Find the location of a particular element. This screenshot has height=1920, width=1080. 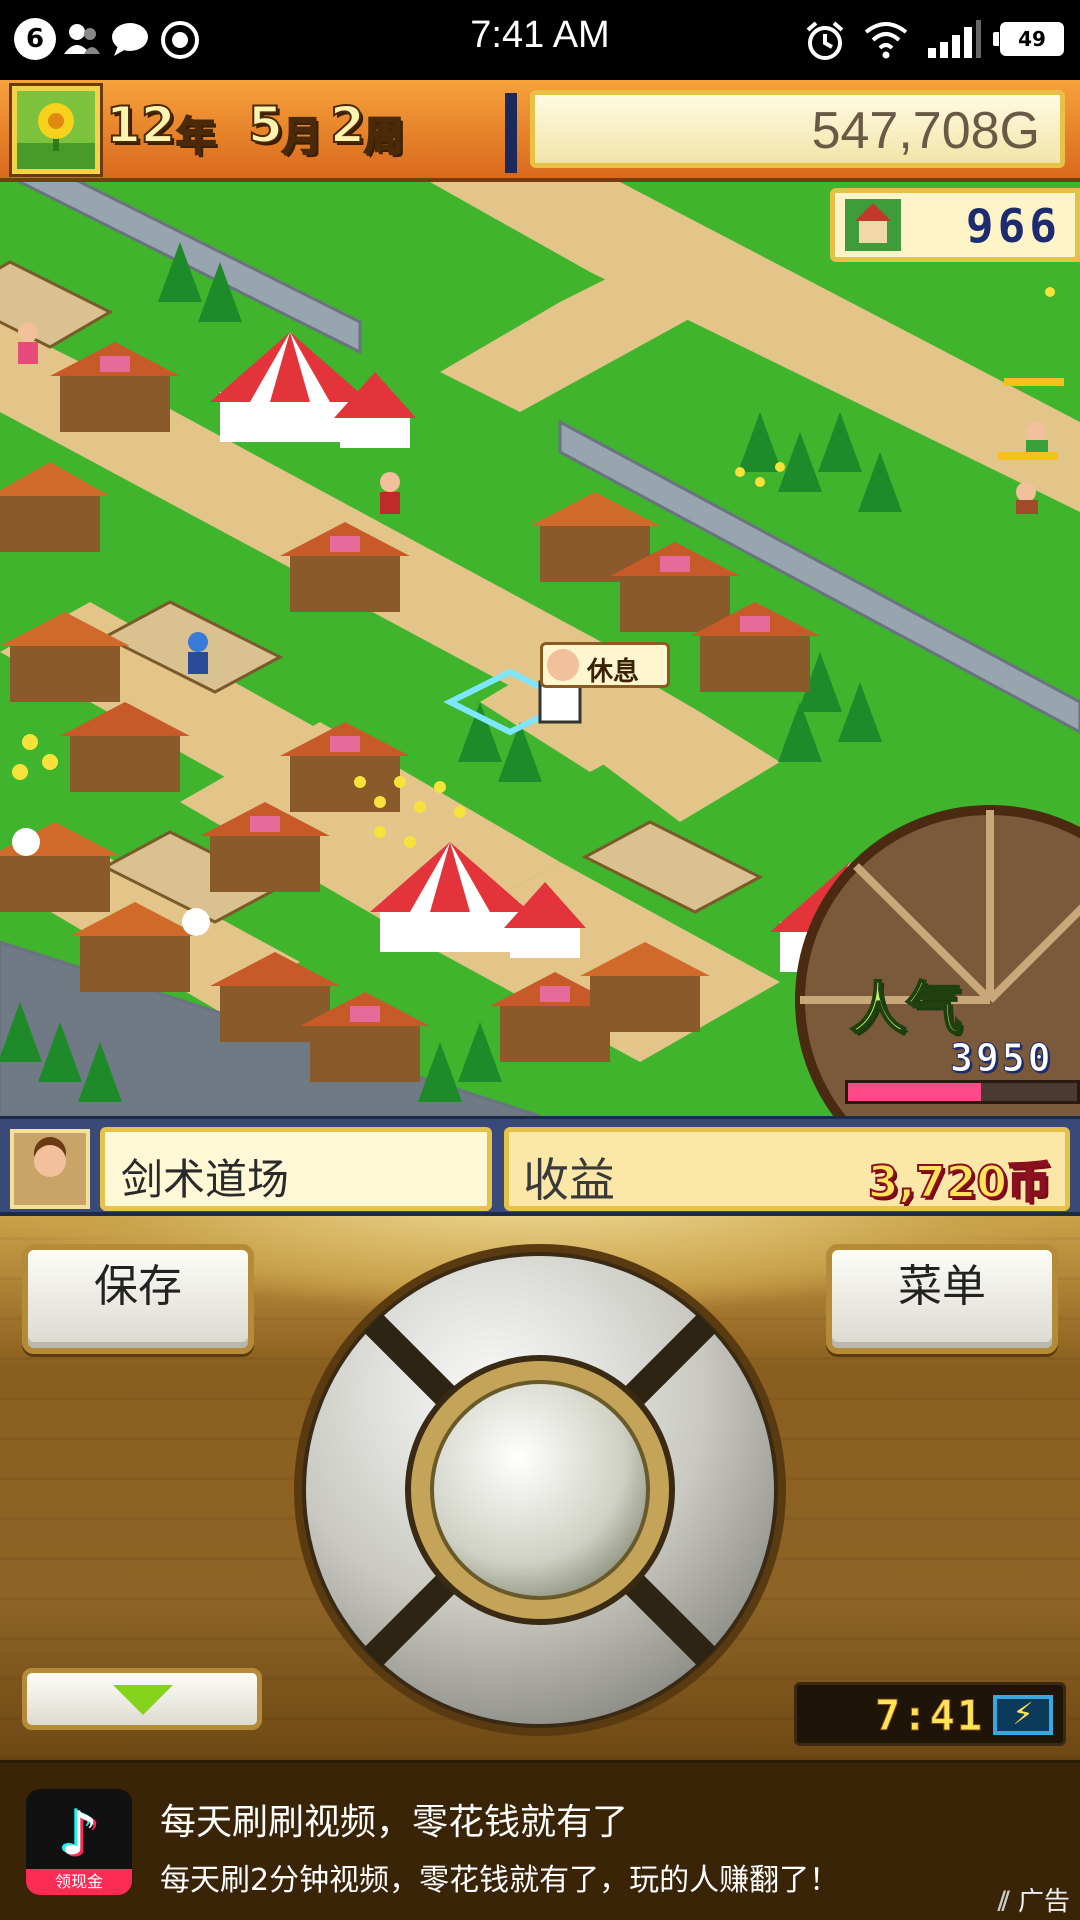

music-note-icon: ♪ is located at coordinates (79, 1834).